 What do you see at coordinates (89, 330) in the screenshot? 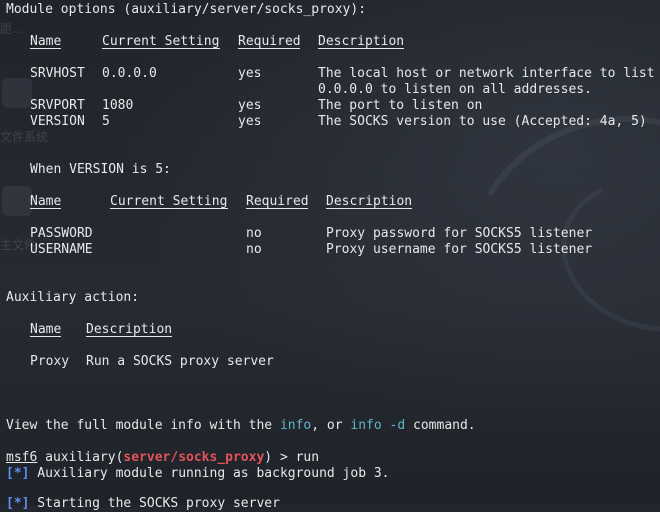
I see `table-header-row: Name Description` at bounding box center [89, 330].